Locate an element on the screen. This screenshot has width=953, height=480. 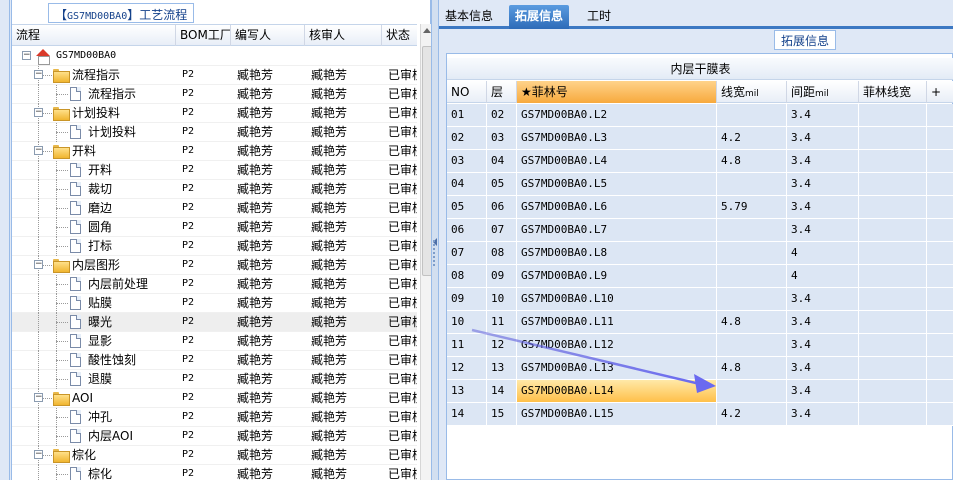
grid-cell: GS7MD00BA0.L9 is located at coordinates (617, 276).